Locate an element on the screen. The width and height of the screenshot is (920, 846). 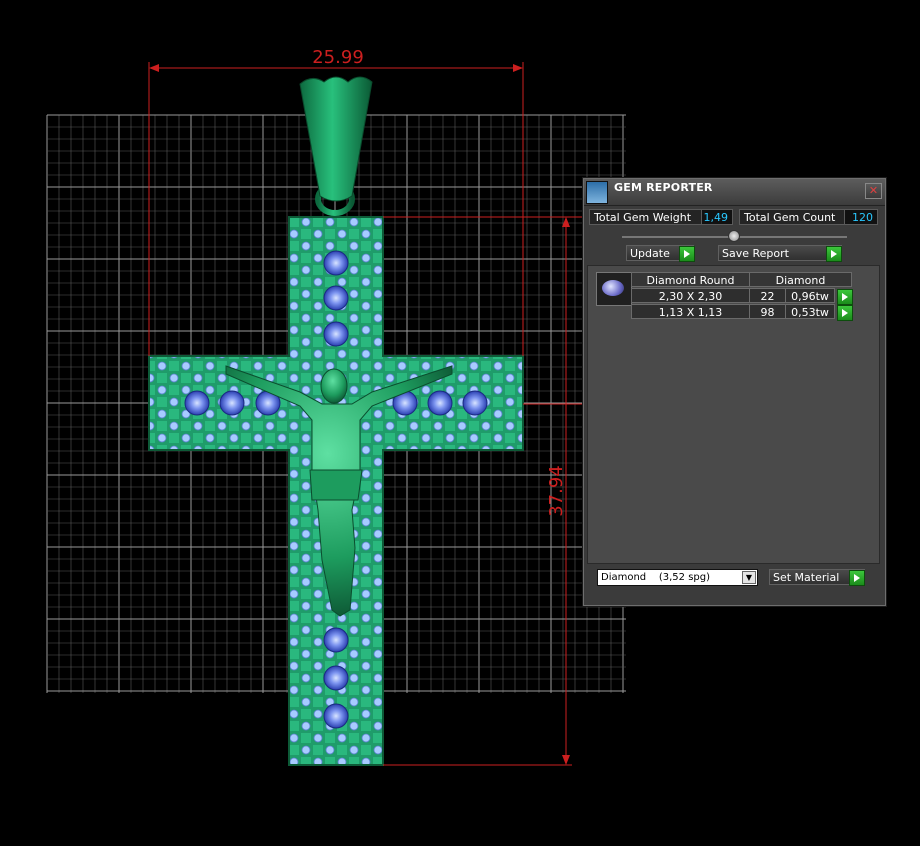
width-dimension-label: 25.99 is located at coordinates (338, 57).